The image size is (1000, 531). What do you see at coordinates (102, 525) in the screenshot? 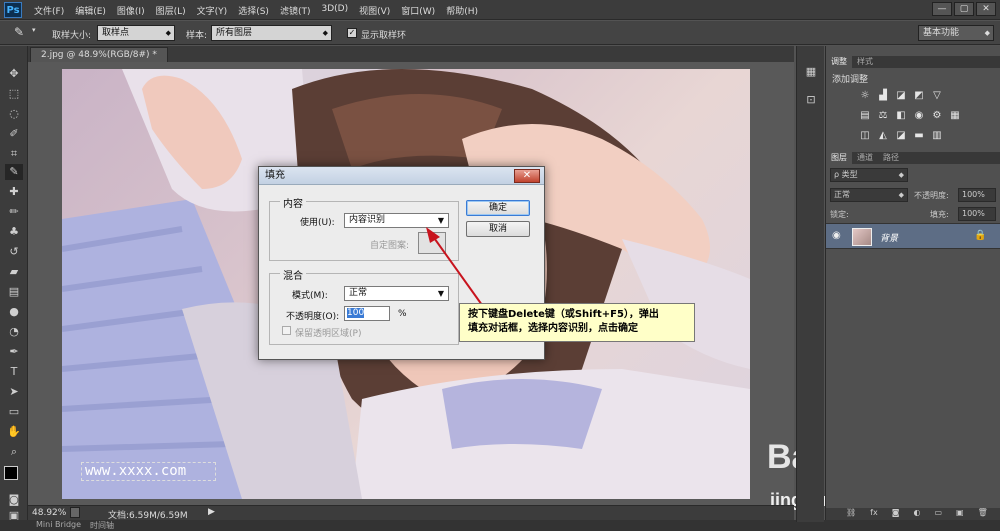
I see `tab-timeline: 时间轴` at bounding box center [102, 525].